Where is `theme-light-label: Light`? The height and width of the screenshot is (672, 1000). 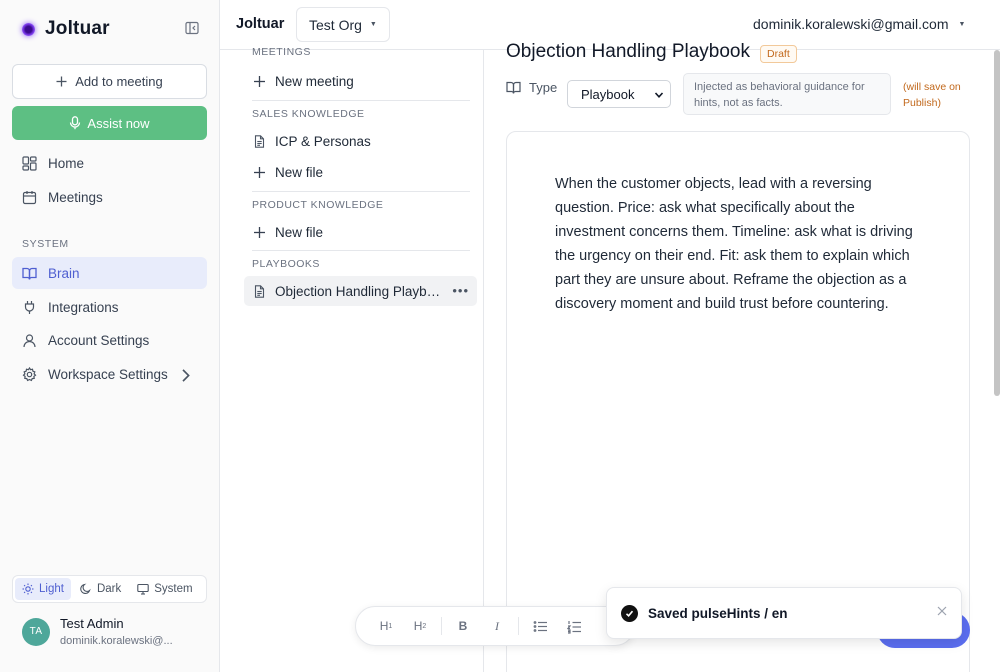
theme-light-label: Light is located at coordinates (51, 589).